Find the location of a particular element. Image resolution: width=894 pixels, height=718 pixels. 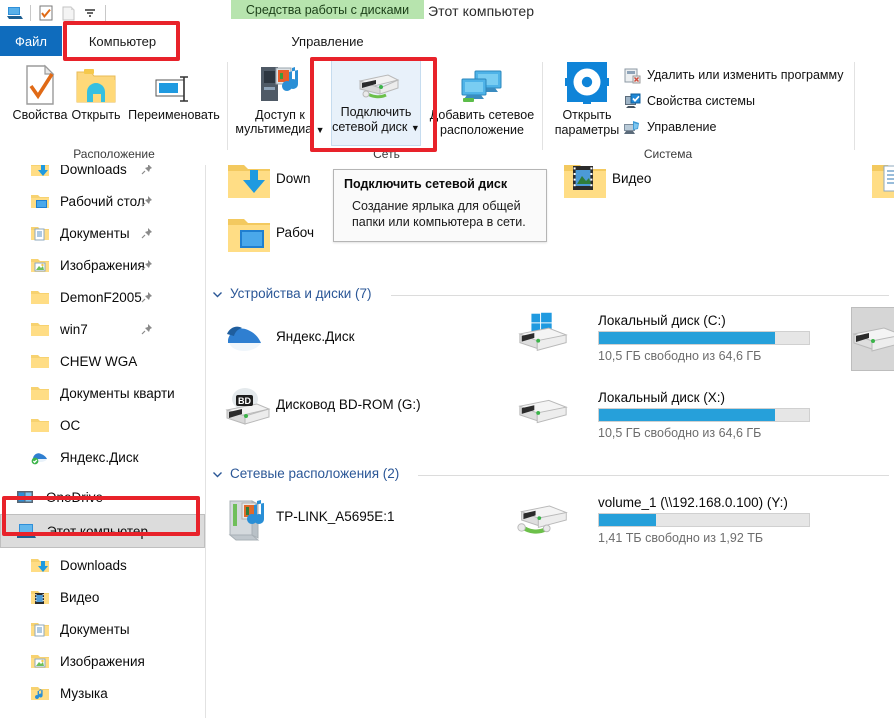

nav-item-documents-quick: Документы is located at coordinates (102, 233).